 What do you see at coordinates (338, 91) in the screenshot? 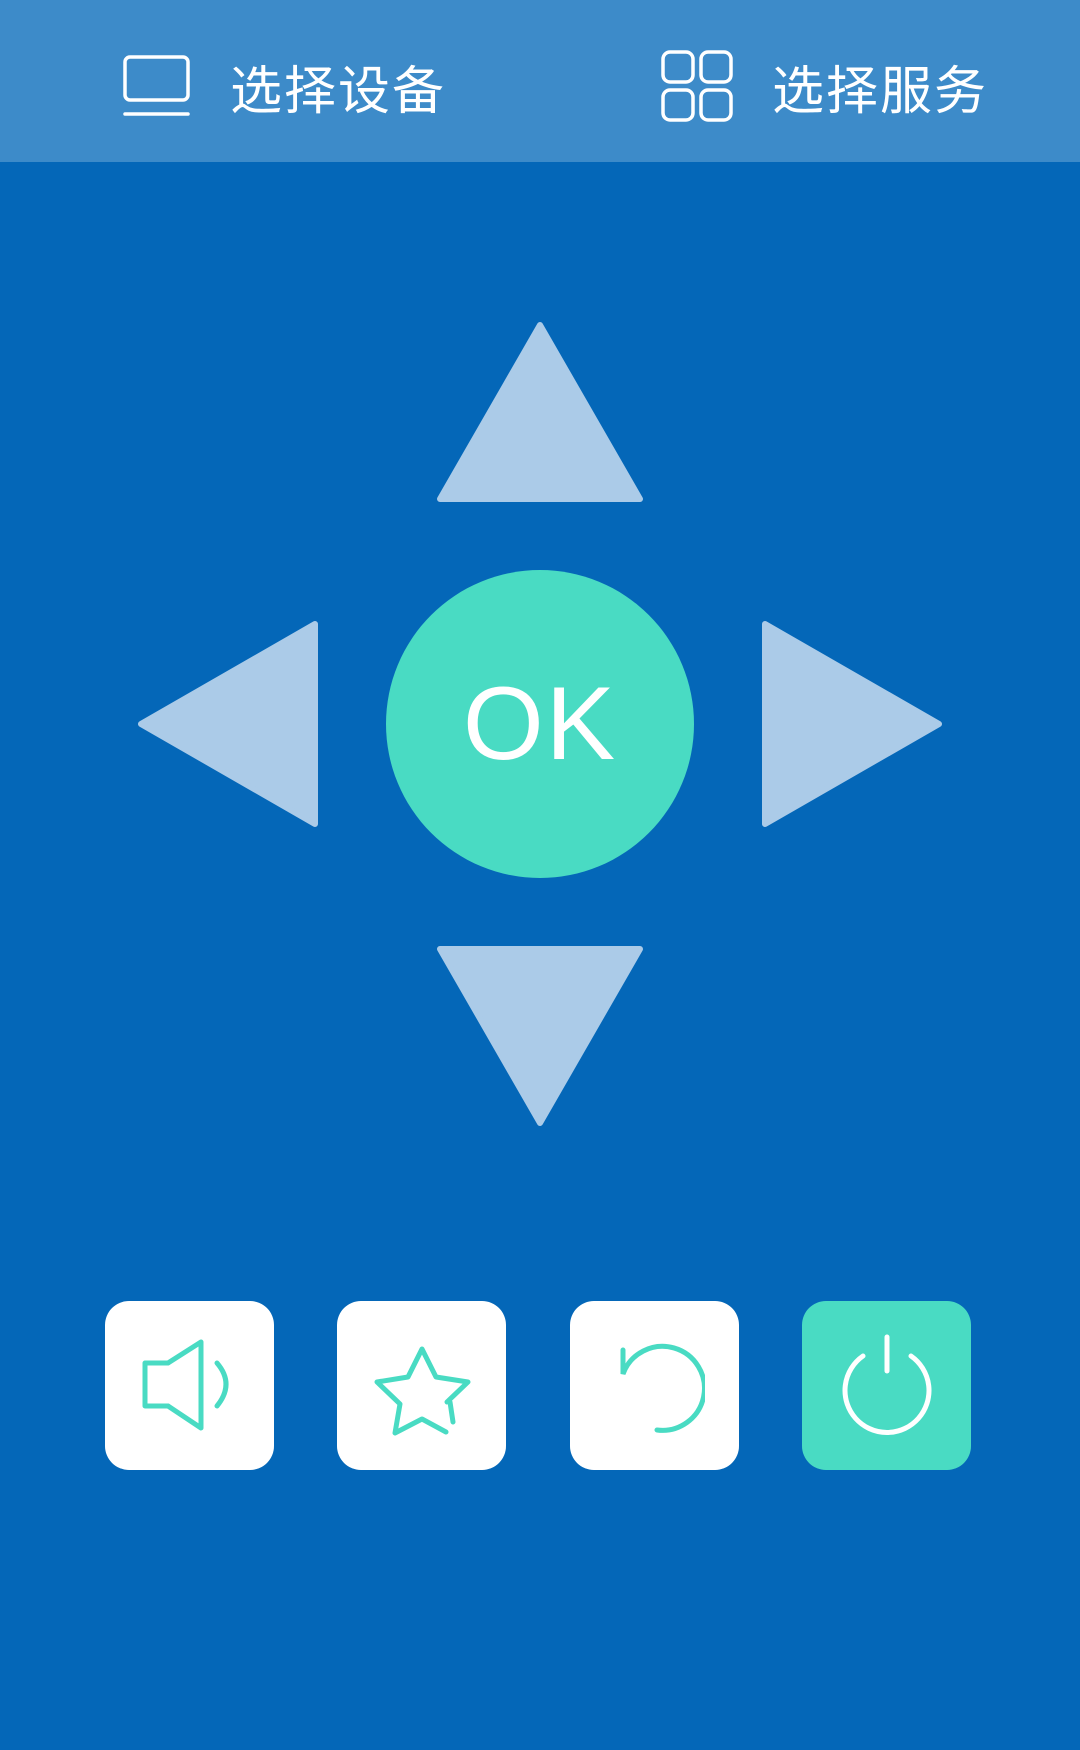
I see `select-device-label: 选择设备` at bounding box center [338, 91].